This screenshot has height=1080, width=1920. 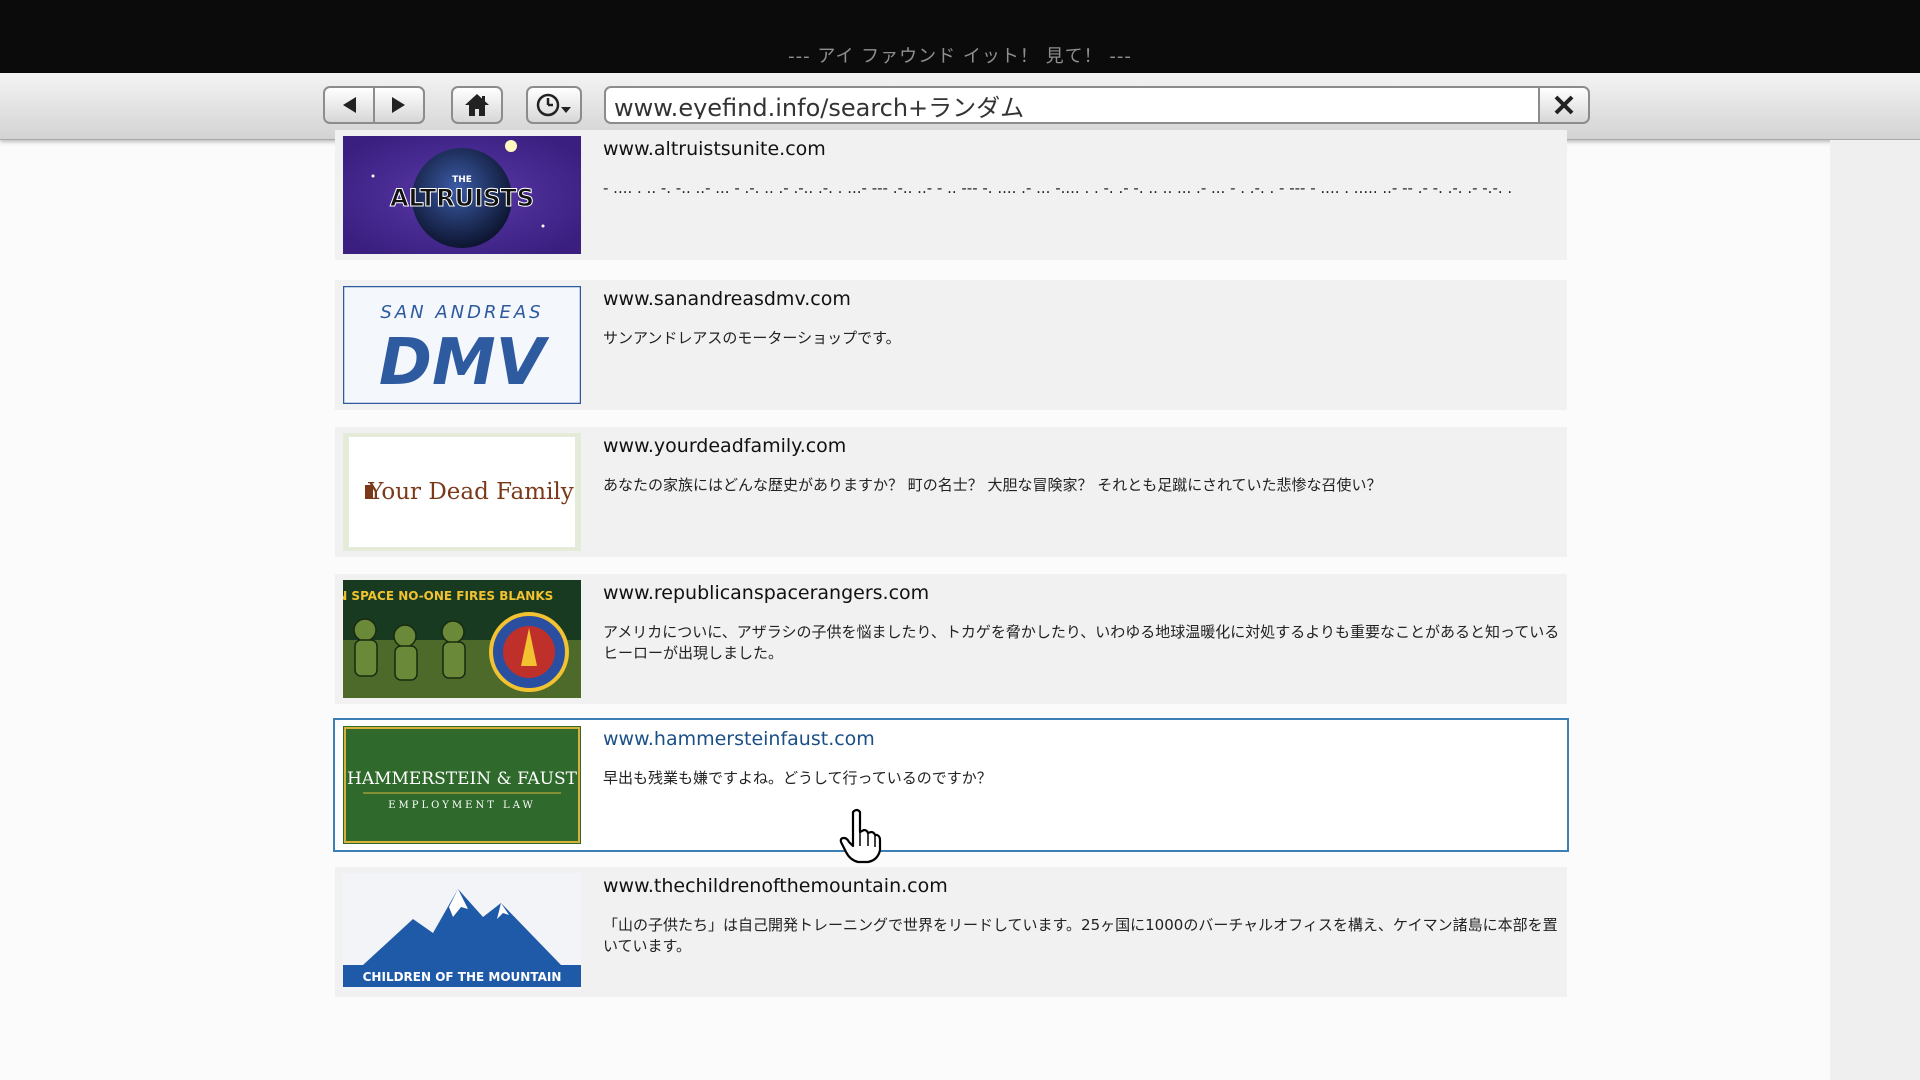 I want to click on back-arrow-icon, so click(x=349, y=105).